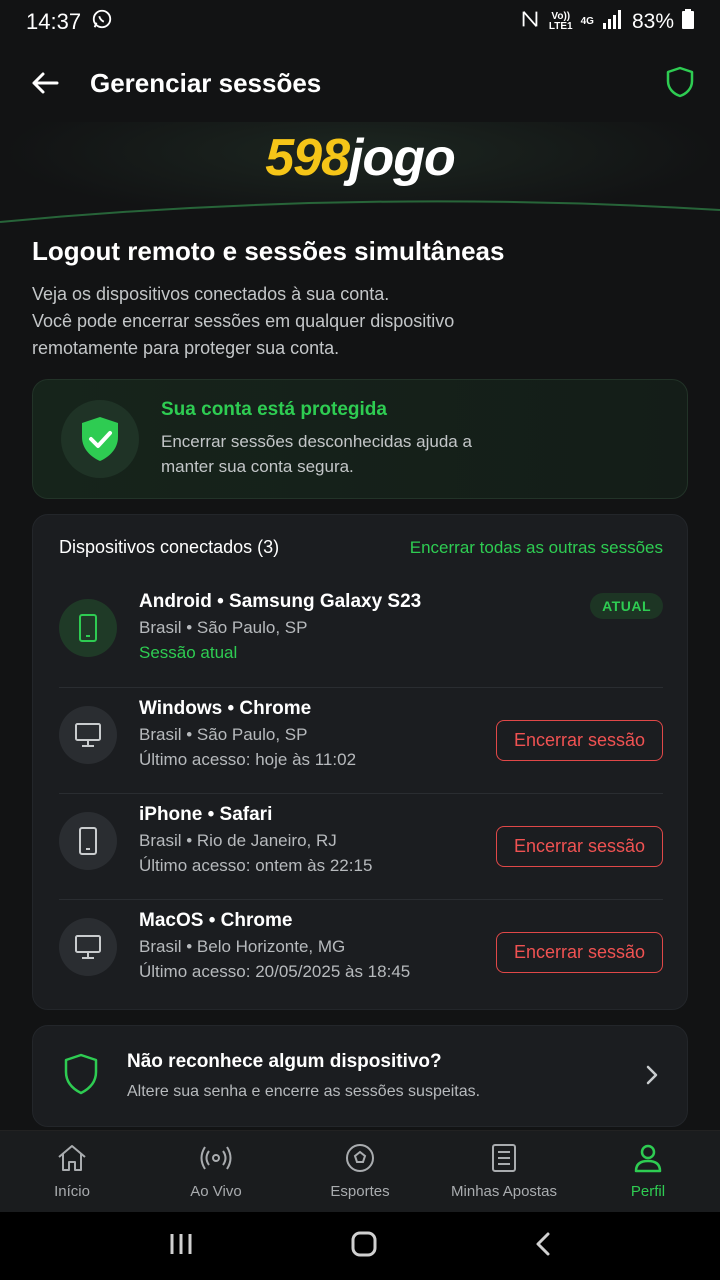 The image size is (720, 1280). Describe the element at coordinates (216, 1191) in the screenshot. I see `nav-label: Ao Vivo` at that location.